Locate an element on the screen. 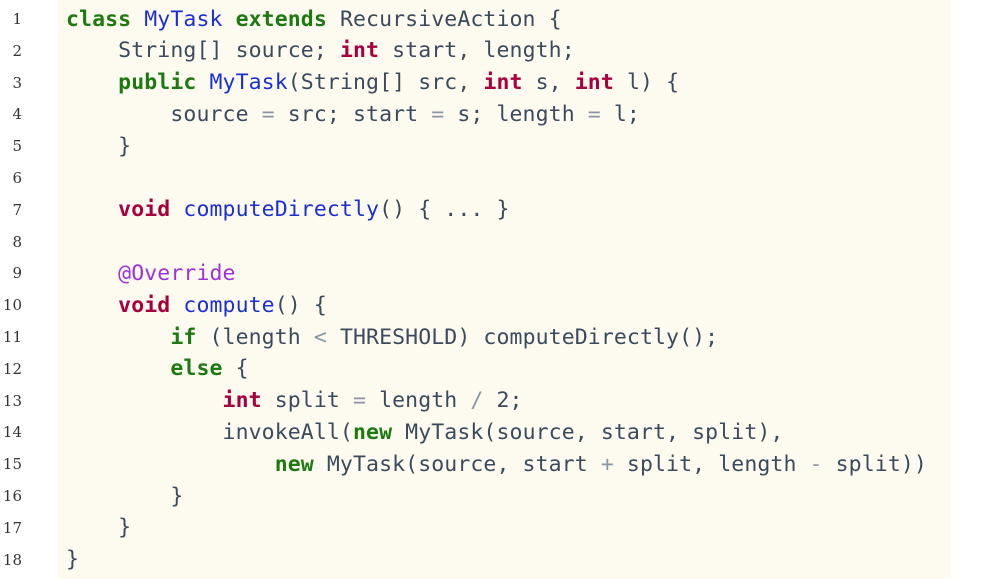 This screenshot has width=1001, height=579. code-token: 2; is located at coordinates (503, 401).